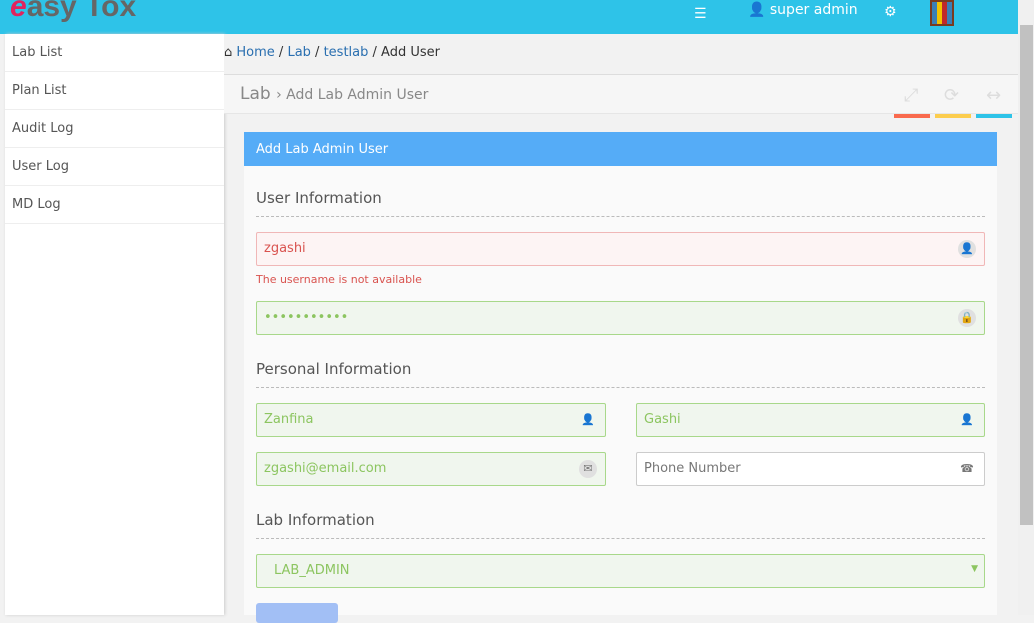 This screenshot has width=1034, height=623. Describe the element at coordinates (620, 318) in the screenshot. I see `password-input: ••••••••••• 🔒` at that location.